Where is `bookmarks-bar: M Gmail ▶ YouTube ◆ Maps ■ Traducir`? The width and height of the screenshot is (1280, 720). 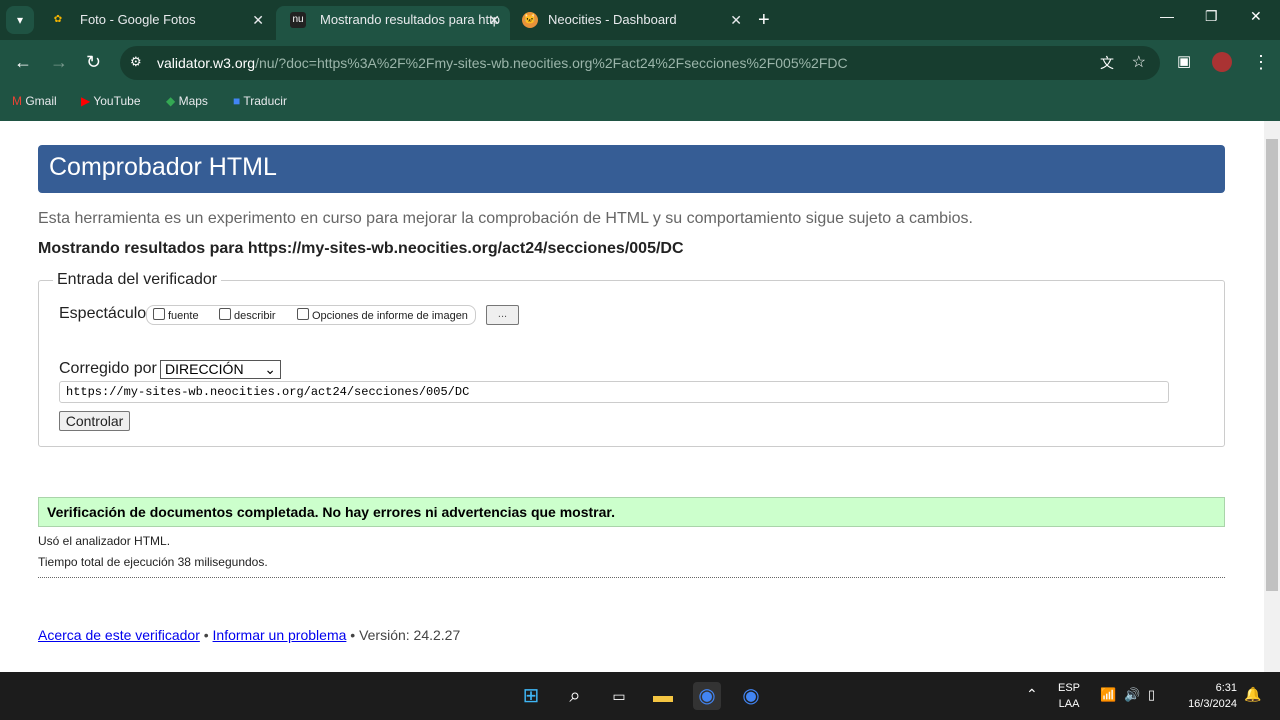
bookmarks-bar: M Gmail ▶ YouTube ◆ Maps ■ Traducir is located at coordinates (640, 103).